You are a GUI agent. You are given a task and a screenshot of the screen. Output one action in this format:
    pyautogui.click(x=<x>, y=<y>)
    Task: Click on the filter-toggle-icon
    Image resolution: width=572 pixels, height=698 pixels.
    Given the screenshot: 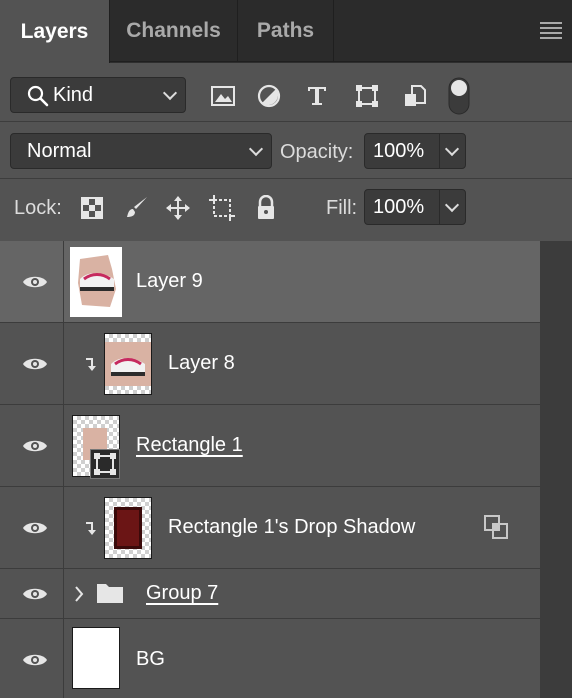 What is the action you would take?
    pyautogui.click(x=459, y=96)
    